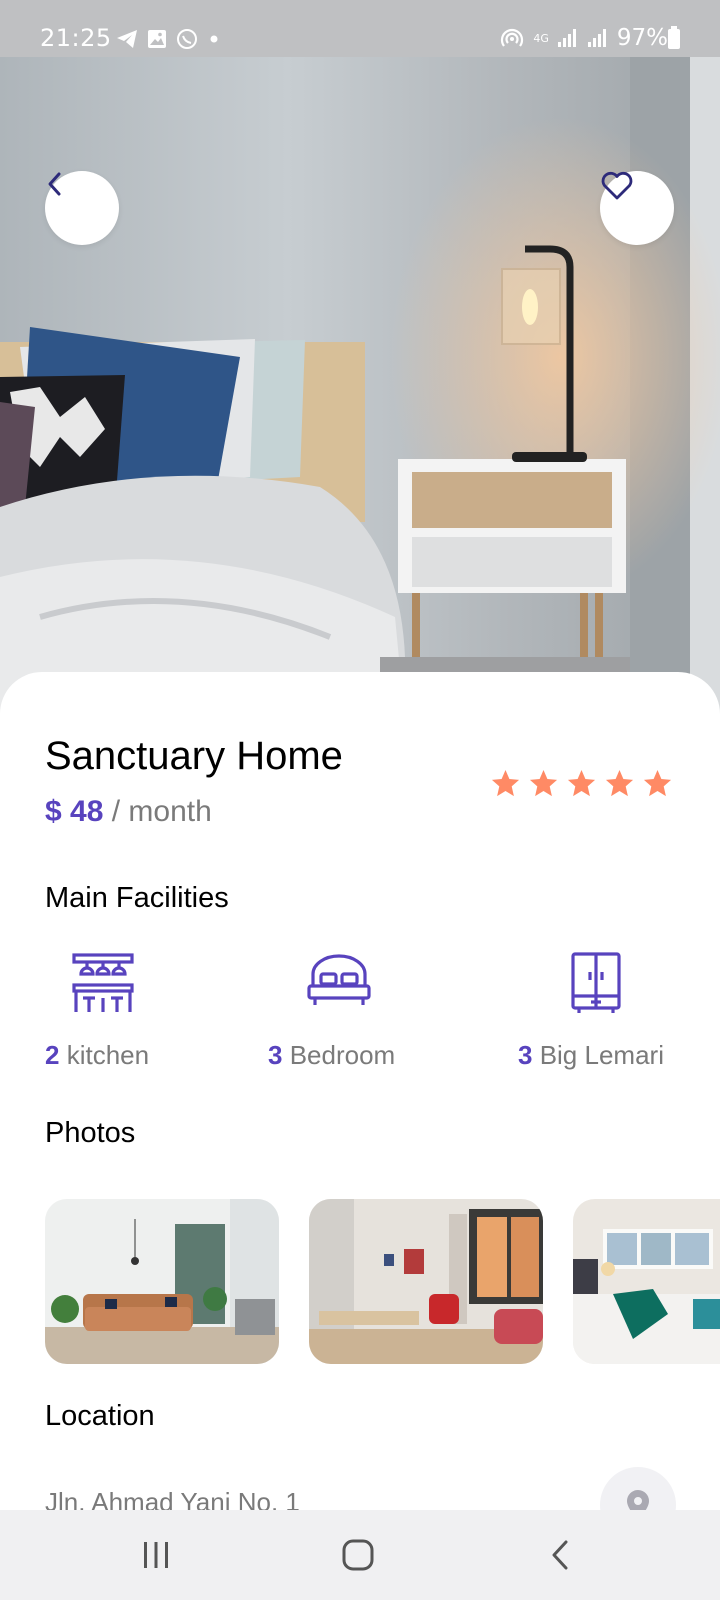 The width and height of the screenshot is (720, 1600). Describe the element at coordinates (637, 208) in the screenshot. I see `favorite-button` at that location.